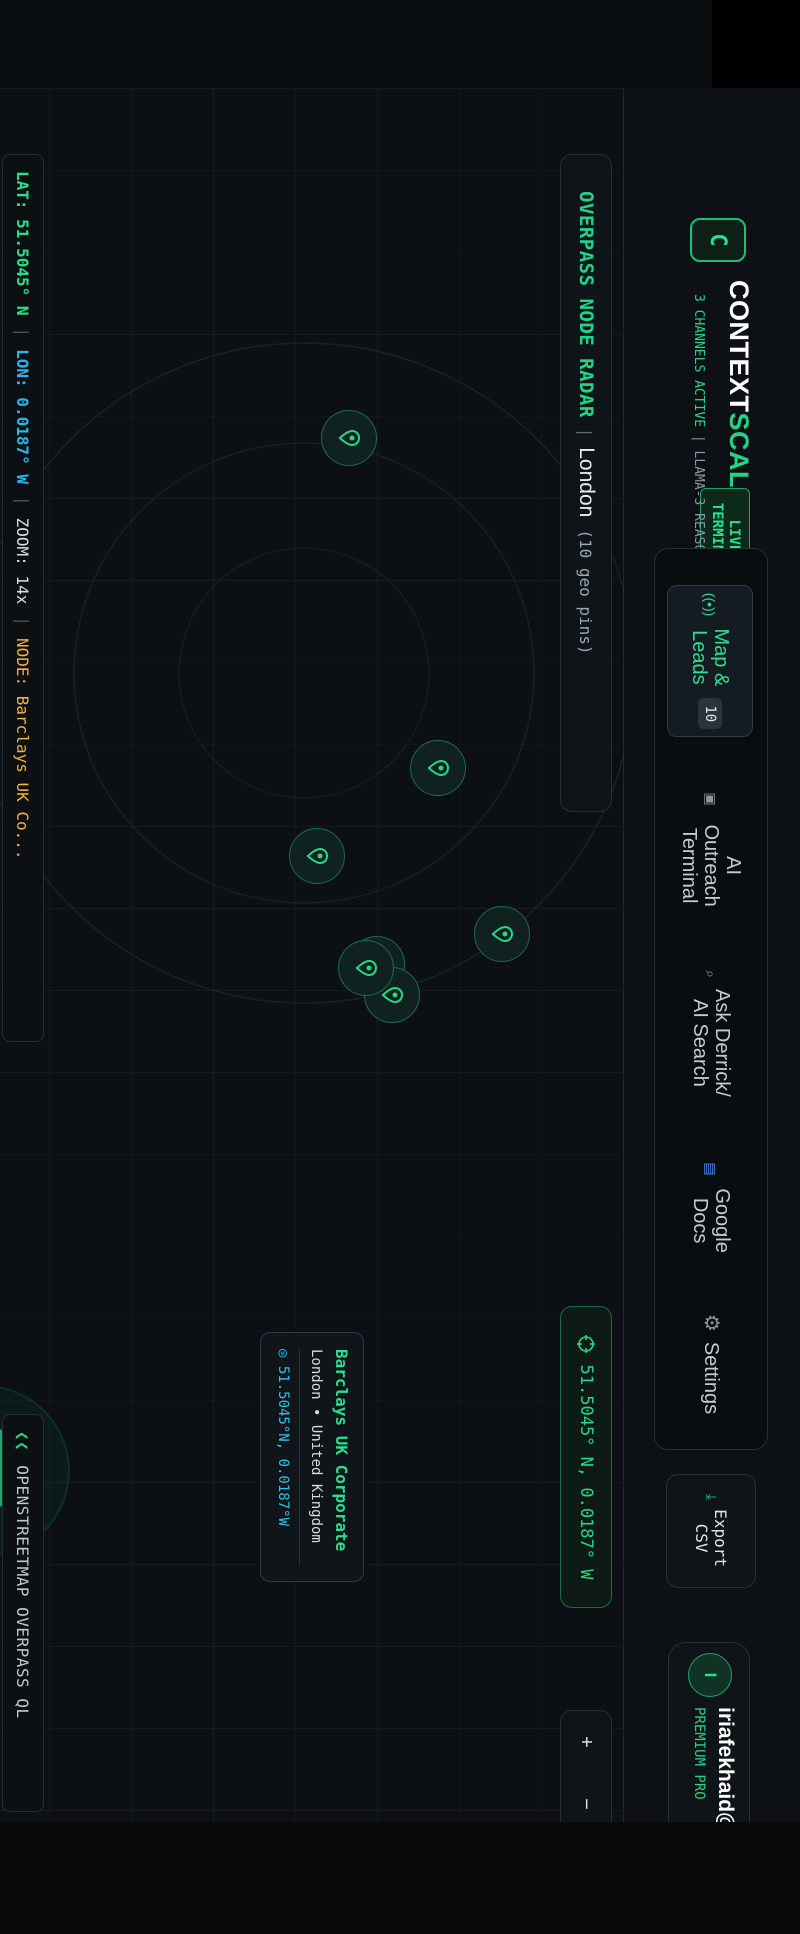 The height and width of the screenshot is (1934, 800). I want to click on status-sep-2: |, so click(23, 501).